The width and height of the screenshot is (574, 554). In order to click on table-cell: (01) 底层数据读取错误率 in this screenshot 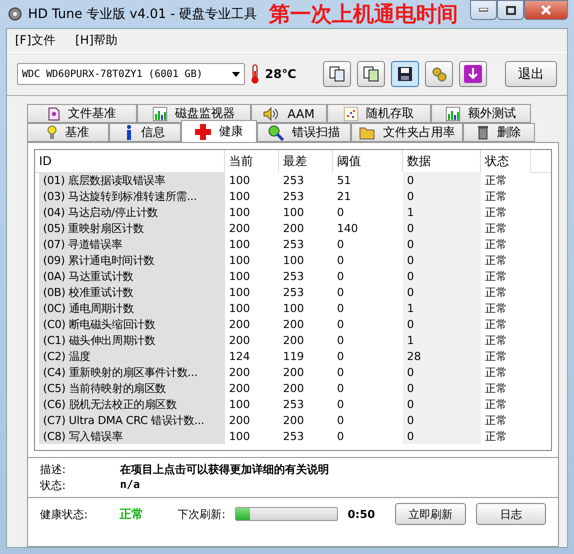, I will do `click(132, 180)`.